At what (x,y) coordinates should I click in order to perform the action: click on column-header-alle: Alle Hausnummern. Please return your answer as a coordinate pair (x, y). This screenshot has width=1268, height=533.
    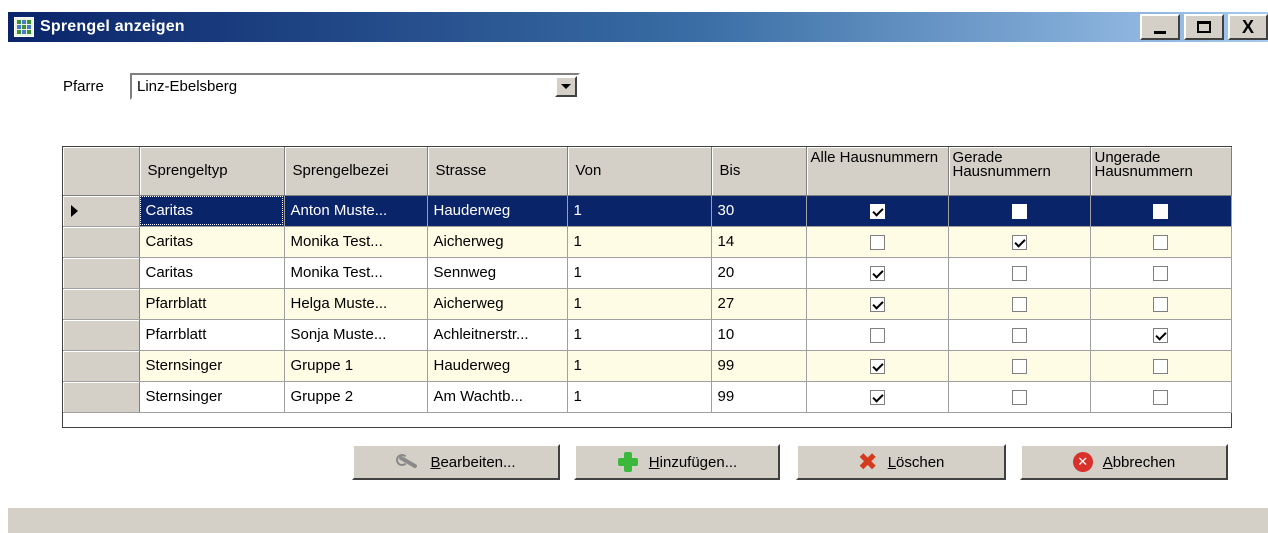
    Looking at the image, I should click on (877, 171).